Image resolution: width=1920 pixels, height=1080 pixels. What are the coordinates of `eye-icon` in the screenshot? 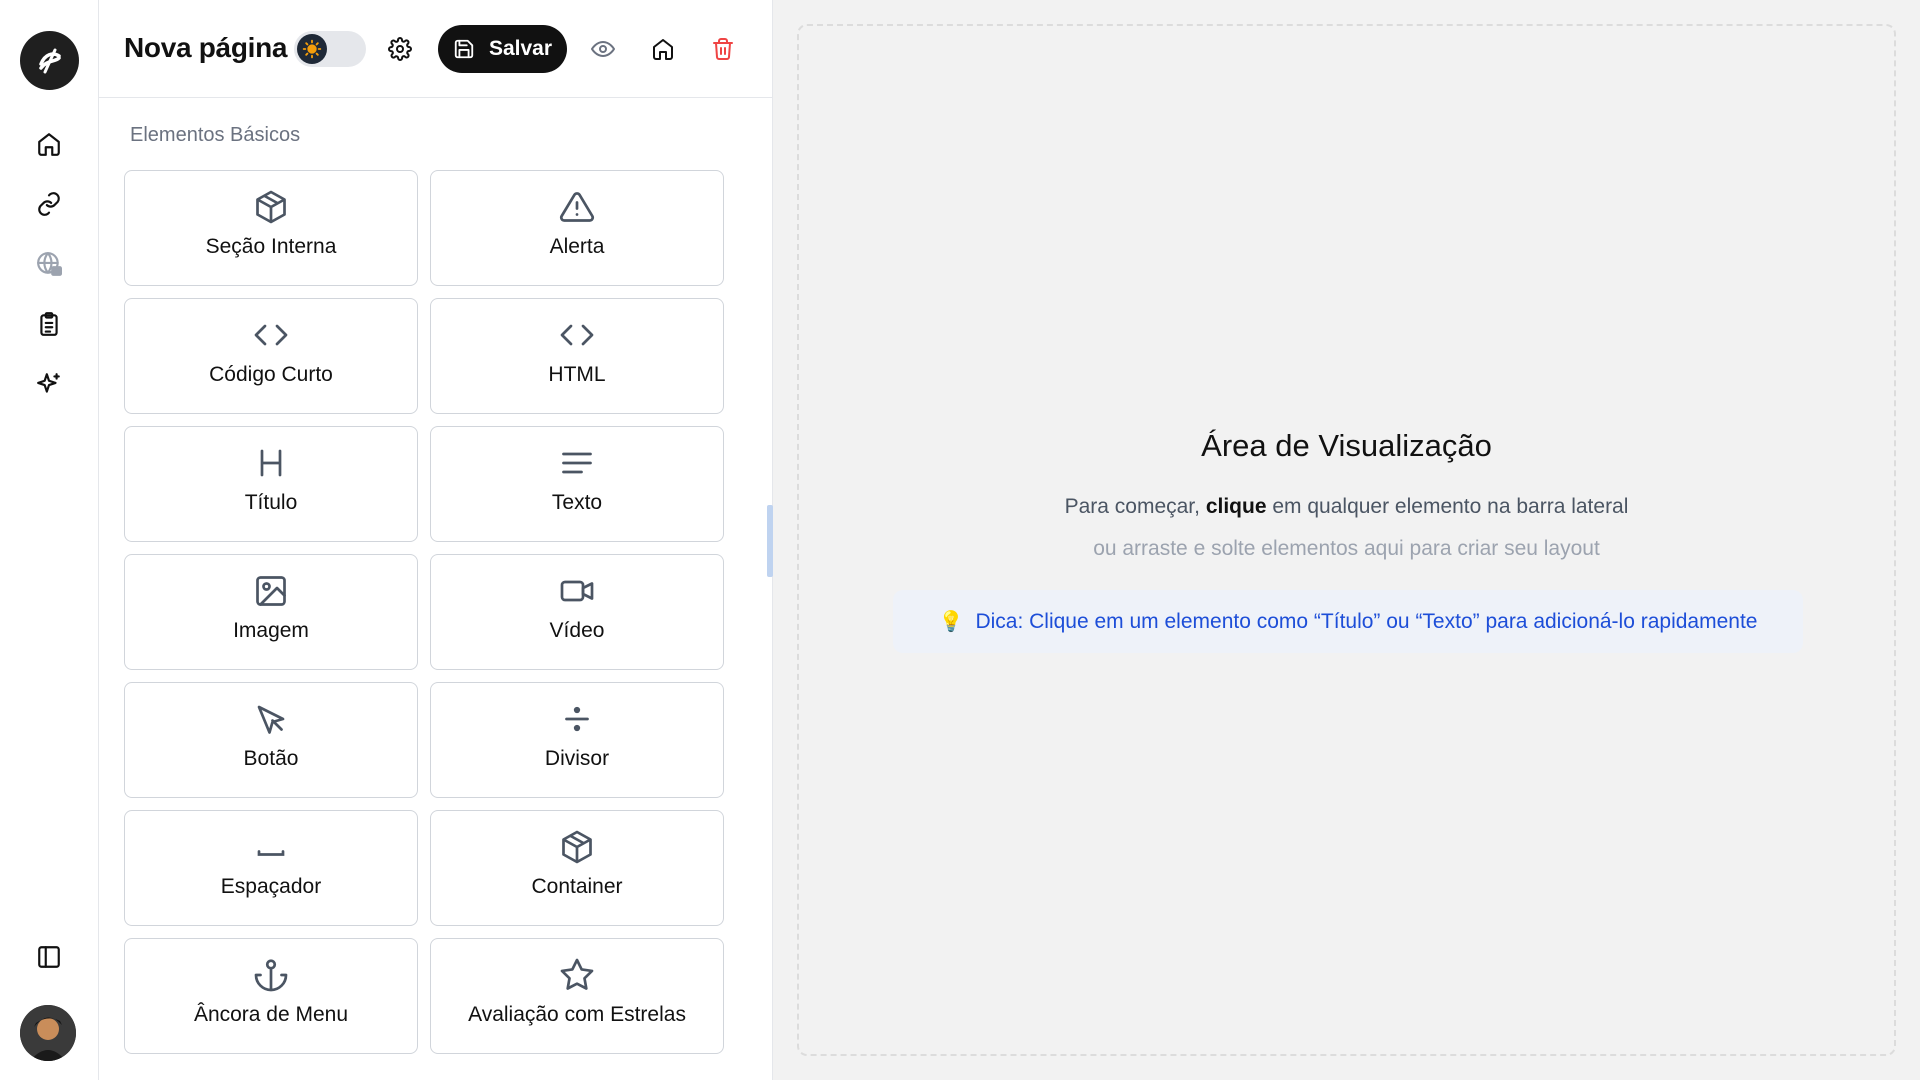 It's located at (603, 49).